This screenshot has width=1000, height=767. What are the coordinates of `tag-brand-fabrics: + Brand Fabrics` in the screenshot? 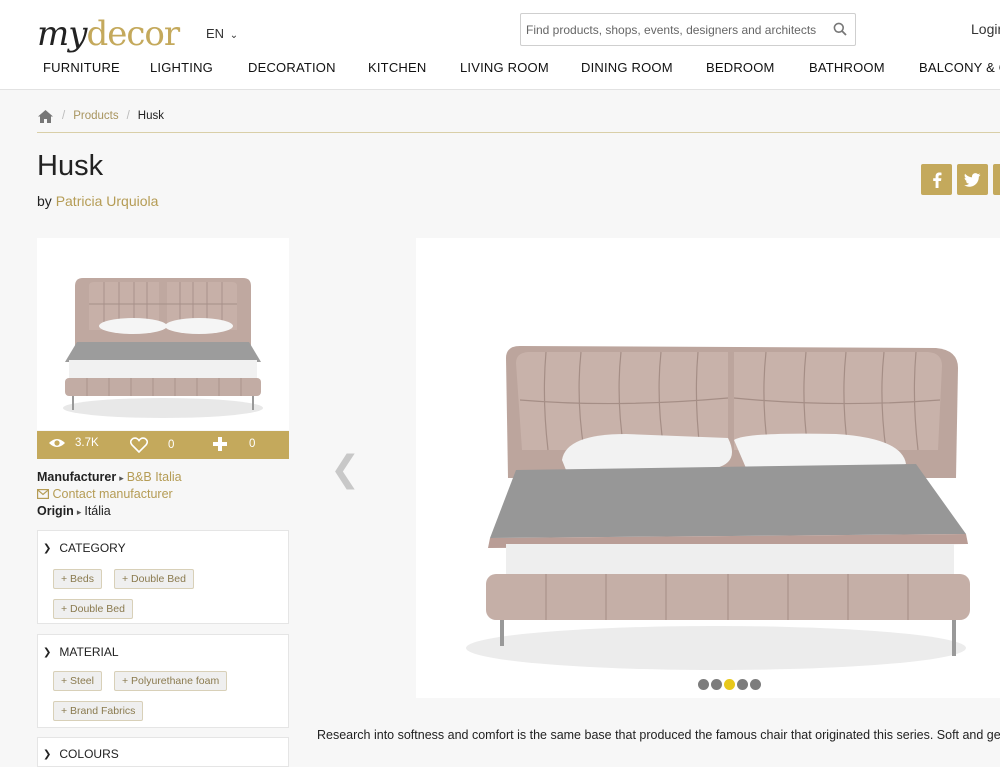 It's located at (98, 711).